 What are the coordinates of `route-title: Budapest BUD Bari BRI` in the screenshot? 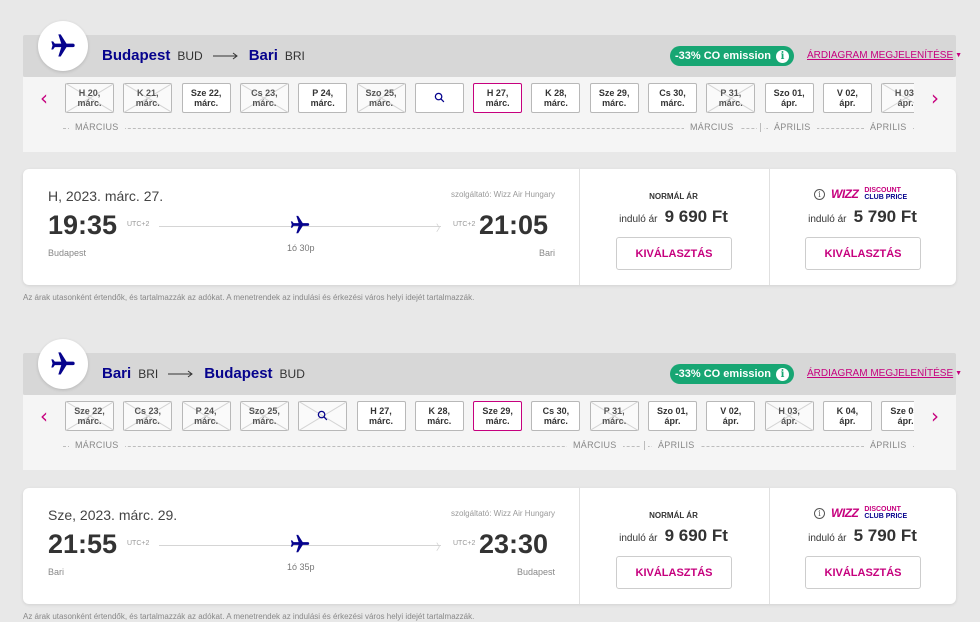 It's located at (208, 55).